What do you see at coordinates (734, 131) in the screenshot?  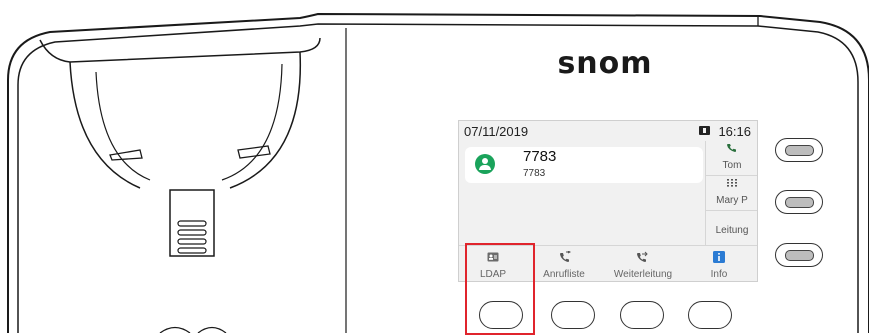 I see `status-time: 16:16` at bounding box center [734, 131].